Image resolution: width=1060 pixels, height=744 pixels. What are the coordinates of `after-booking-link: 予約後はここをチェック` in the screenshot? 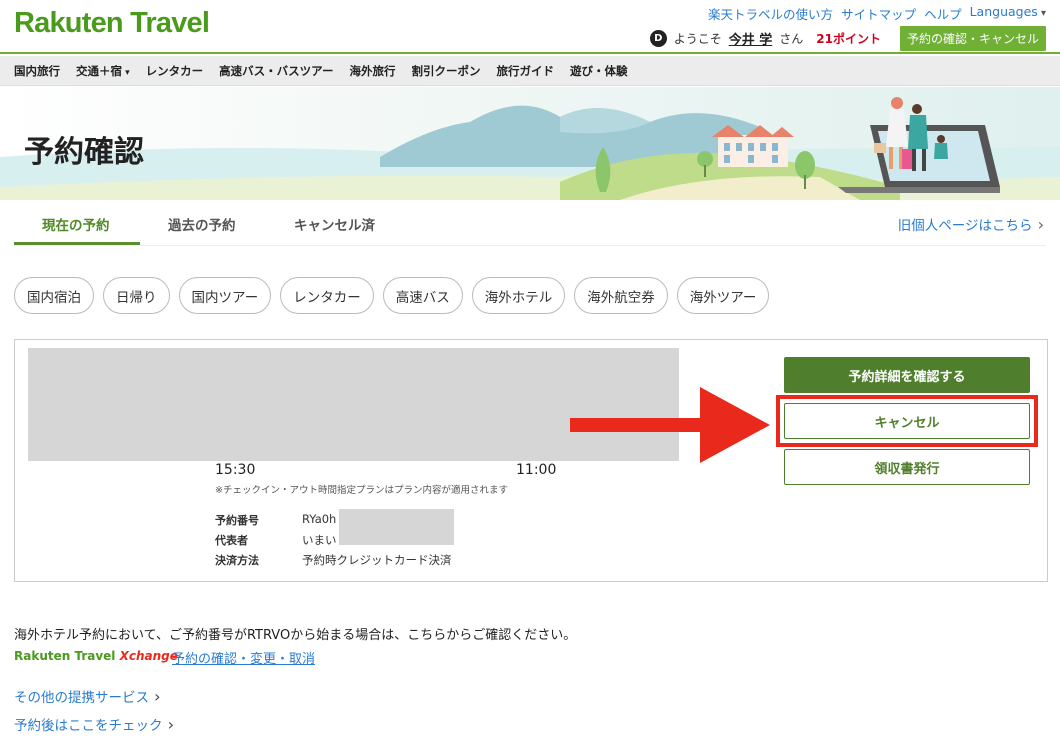 It's located at (94, 724).